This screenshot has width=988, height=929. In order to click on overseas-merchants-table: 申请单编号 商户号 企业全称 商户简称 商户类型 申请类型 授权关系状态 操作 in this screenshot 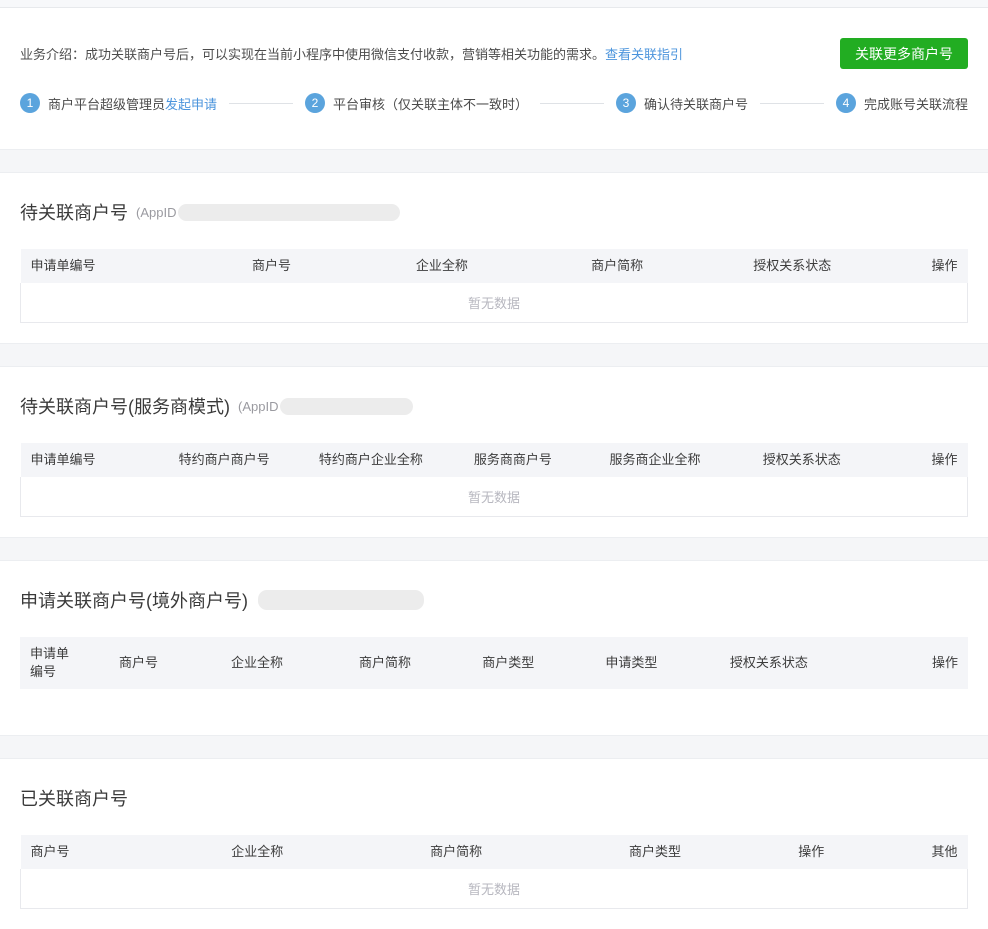, I will do `click(494, 663)`.